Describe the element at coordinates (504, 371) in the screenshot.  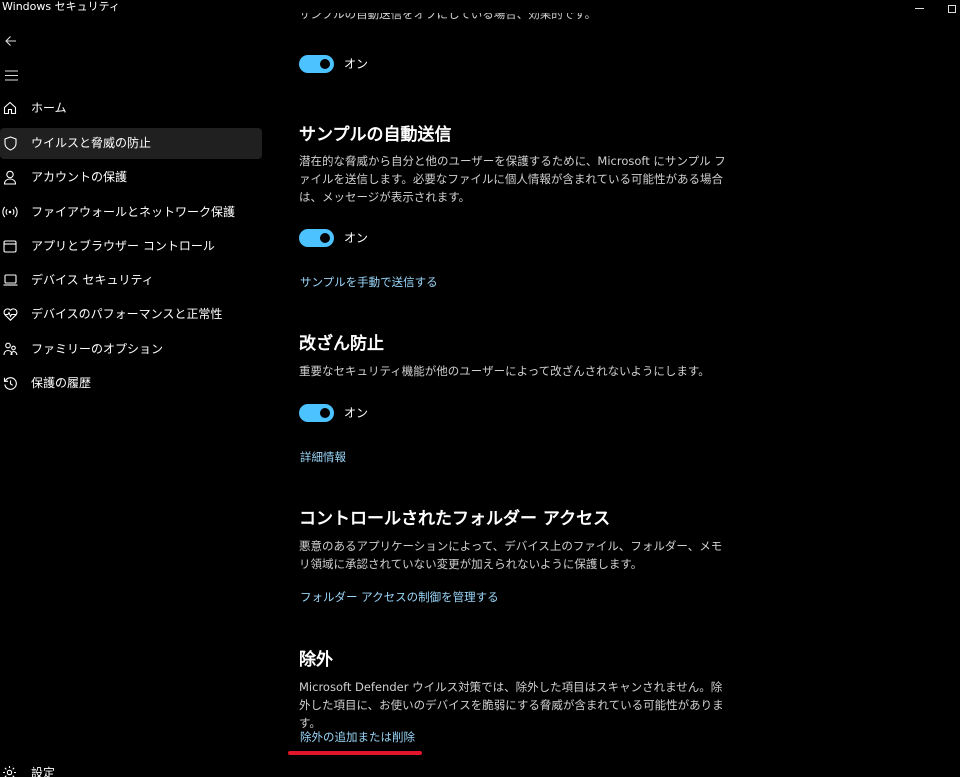
I see `tamper-protection-description: 重要なセキュリティ機能が他のユーザーによって改ざんされないようにします。` at that location.